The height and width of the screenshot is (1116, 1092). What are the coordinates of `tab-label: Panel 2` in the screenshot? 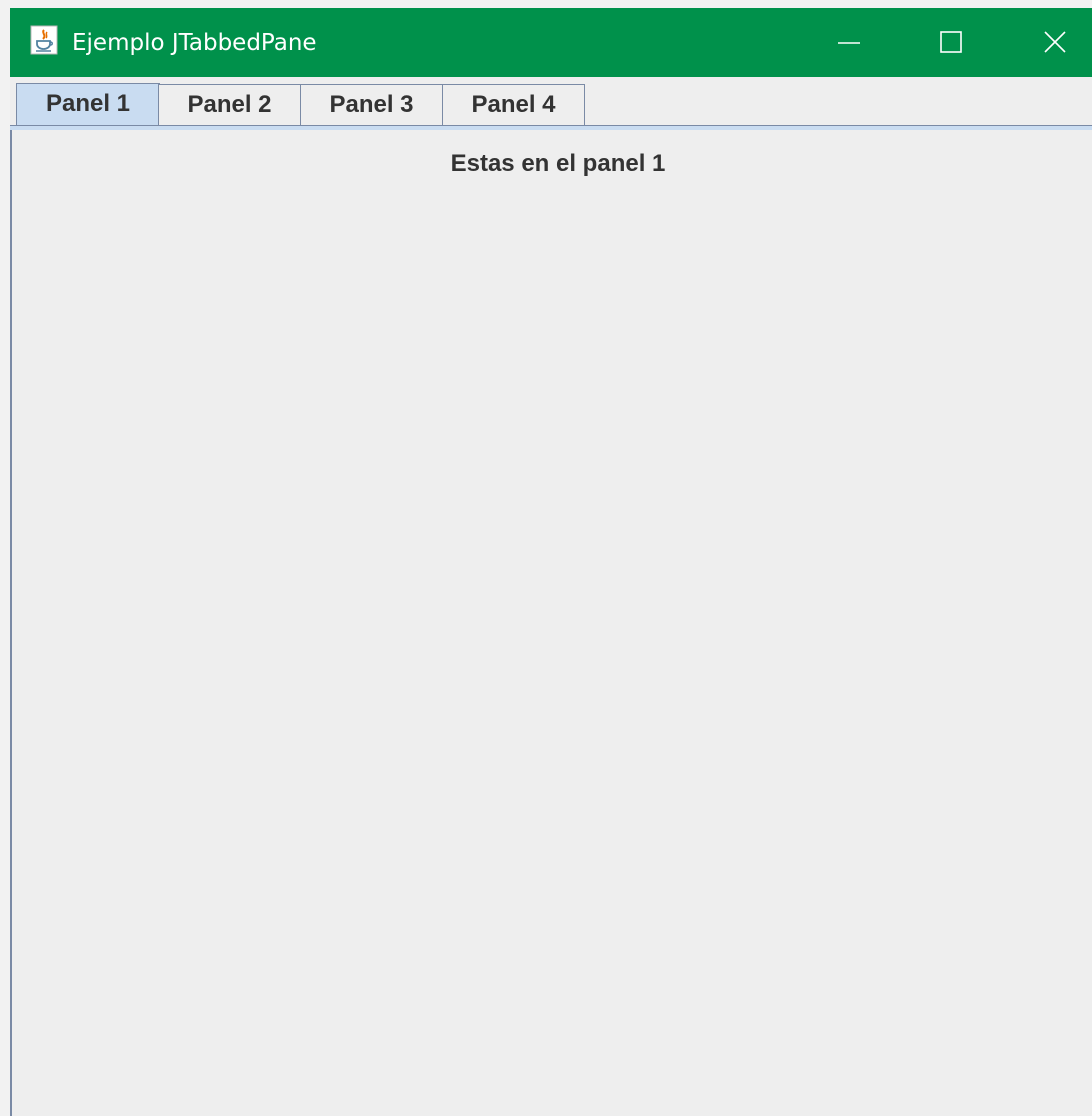 It's located at (229, 104).